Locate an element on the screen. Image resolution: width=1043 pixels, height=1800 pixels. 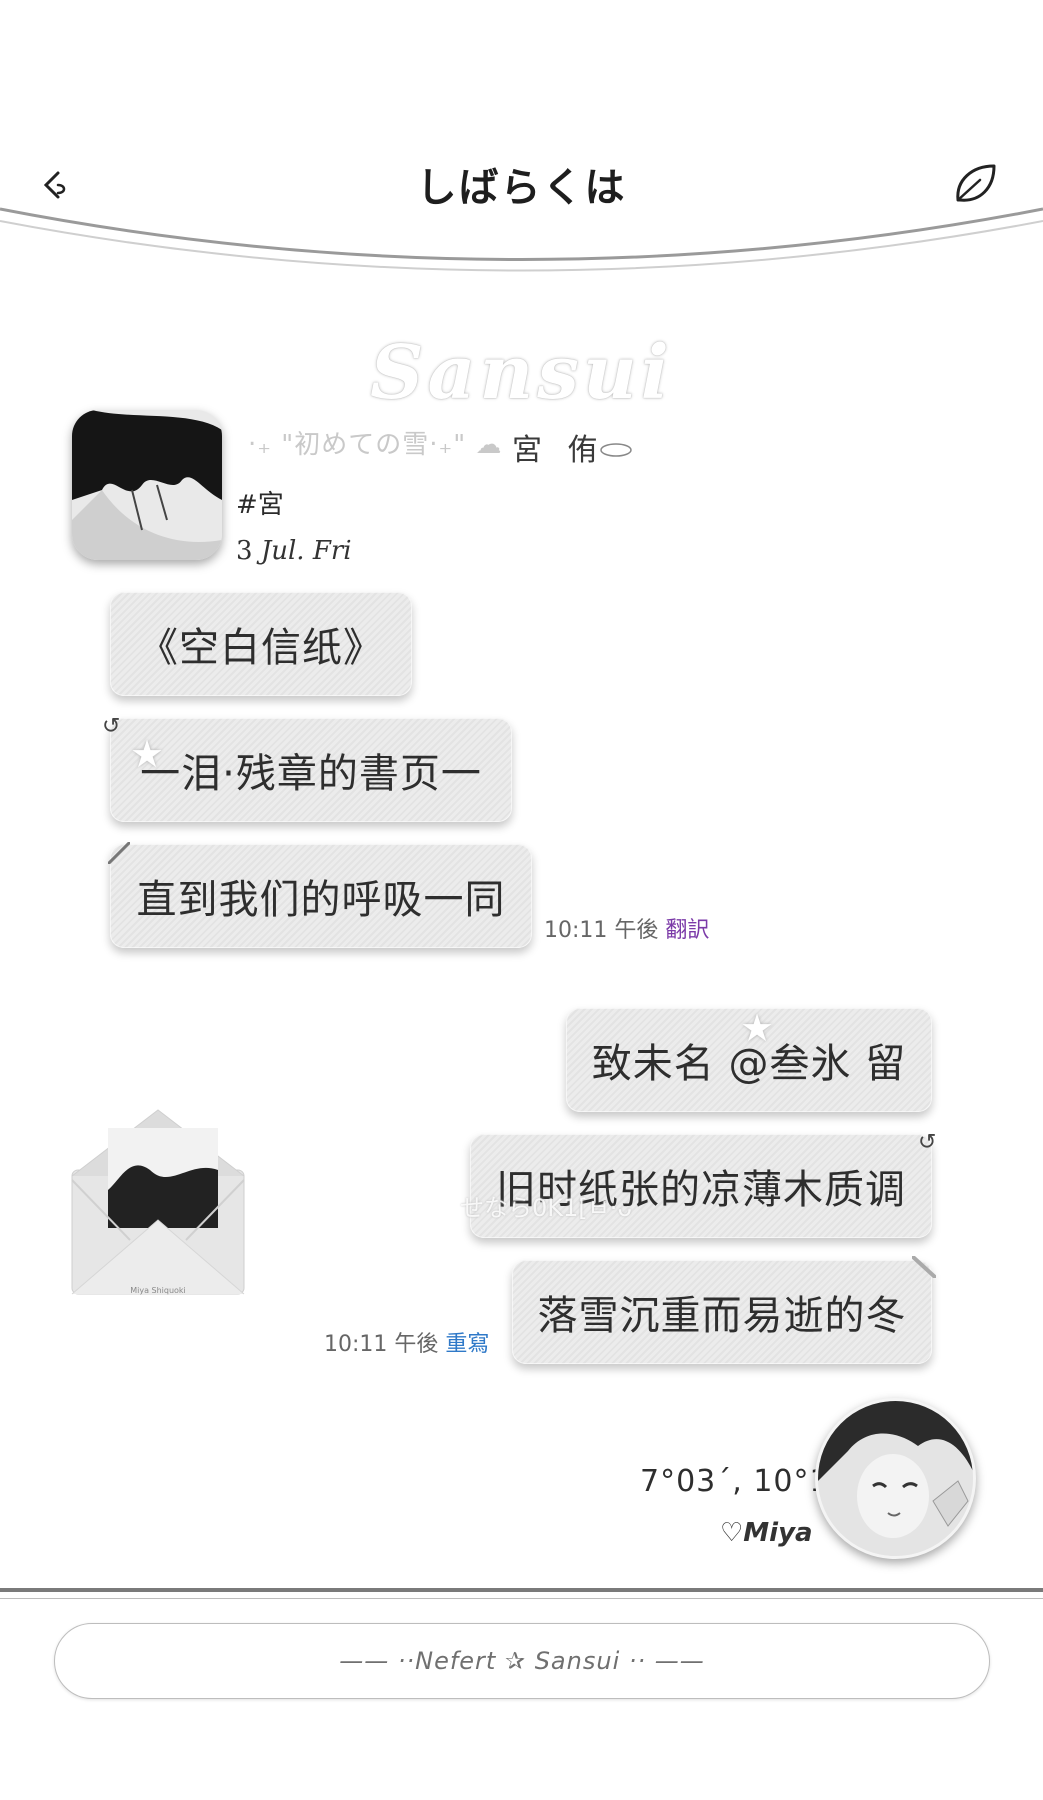
message-text: 《空白信纸》 is located at coordinates (261, 648).